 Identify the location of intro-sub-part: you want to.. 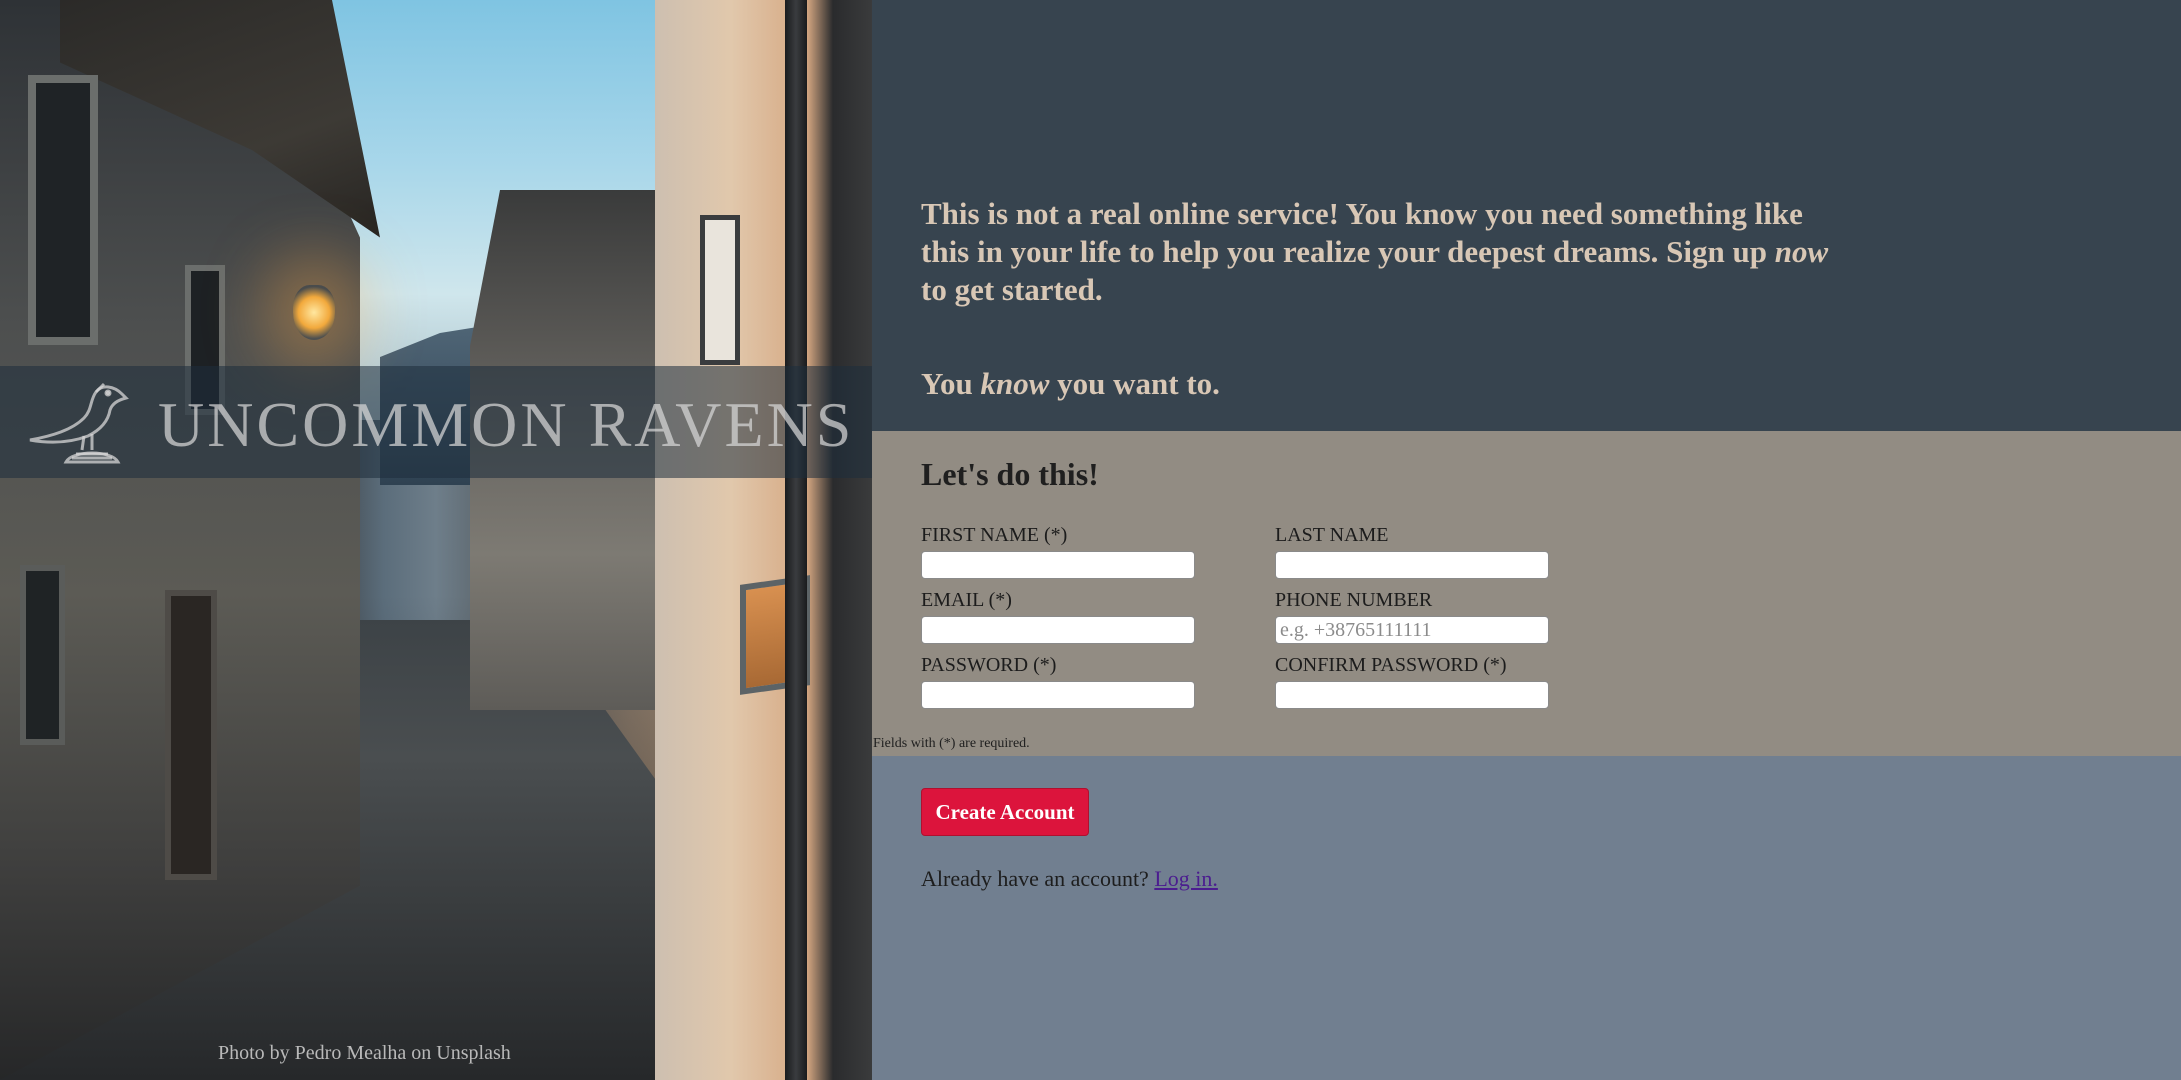
(1134, 383).